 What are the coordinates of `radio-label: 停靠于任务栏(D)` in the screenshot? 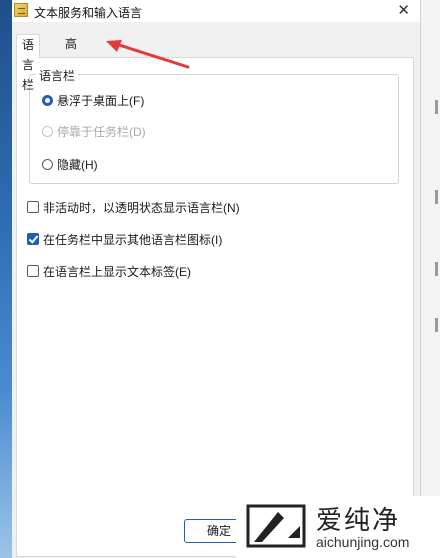 It's located at (101, 131).